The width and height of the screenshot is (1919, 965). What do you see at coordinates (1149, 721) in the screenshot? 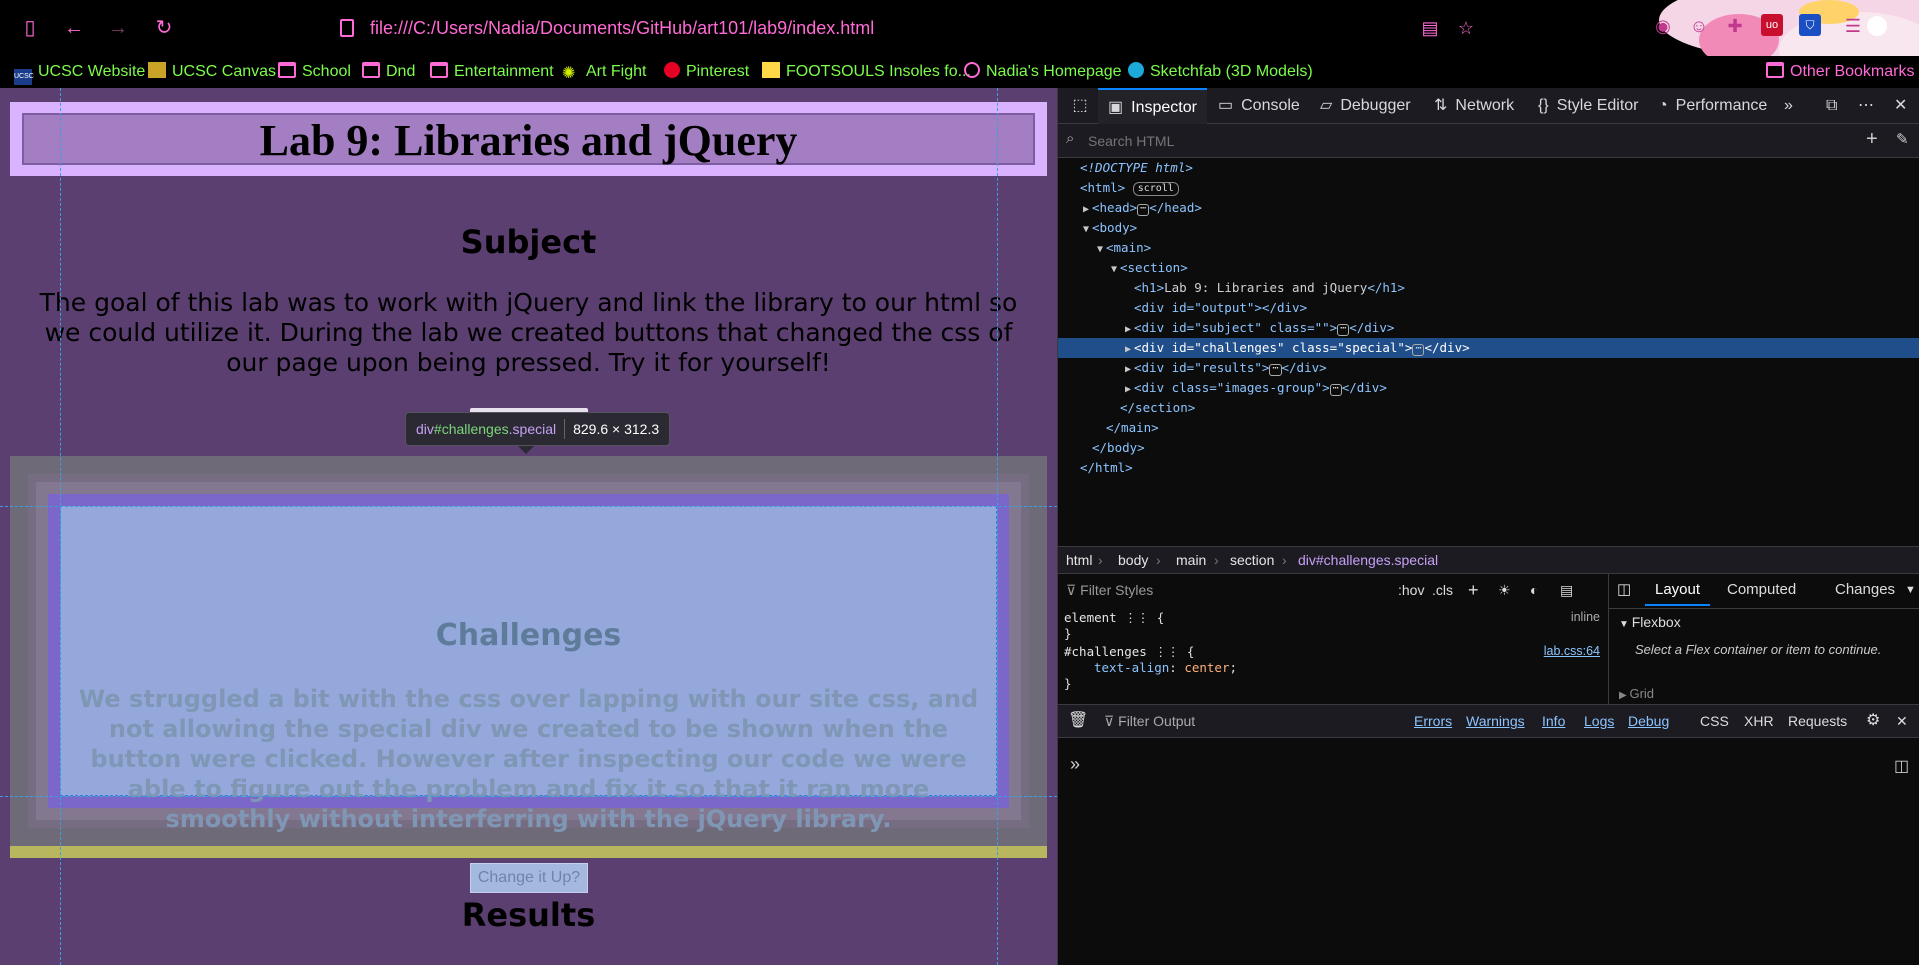
I see `filter-output-input: ⊽ Filter Output` at bounding box center [1149, 721].